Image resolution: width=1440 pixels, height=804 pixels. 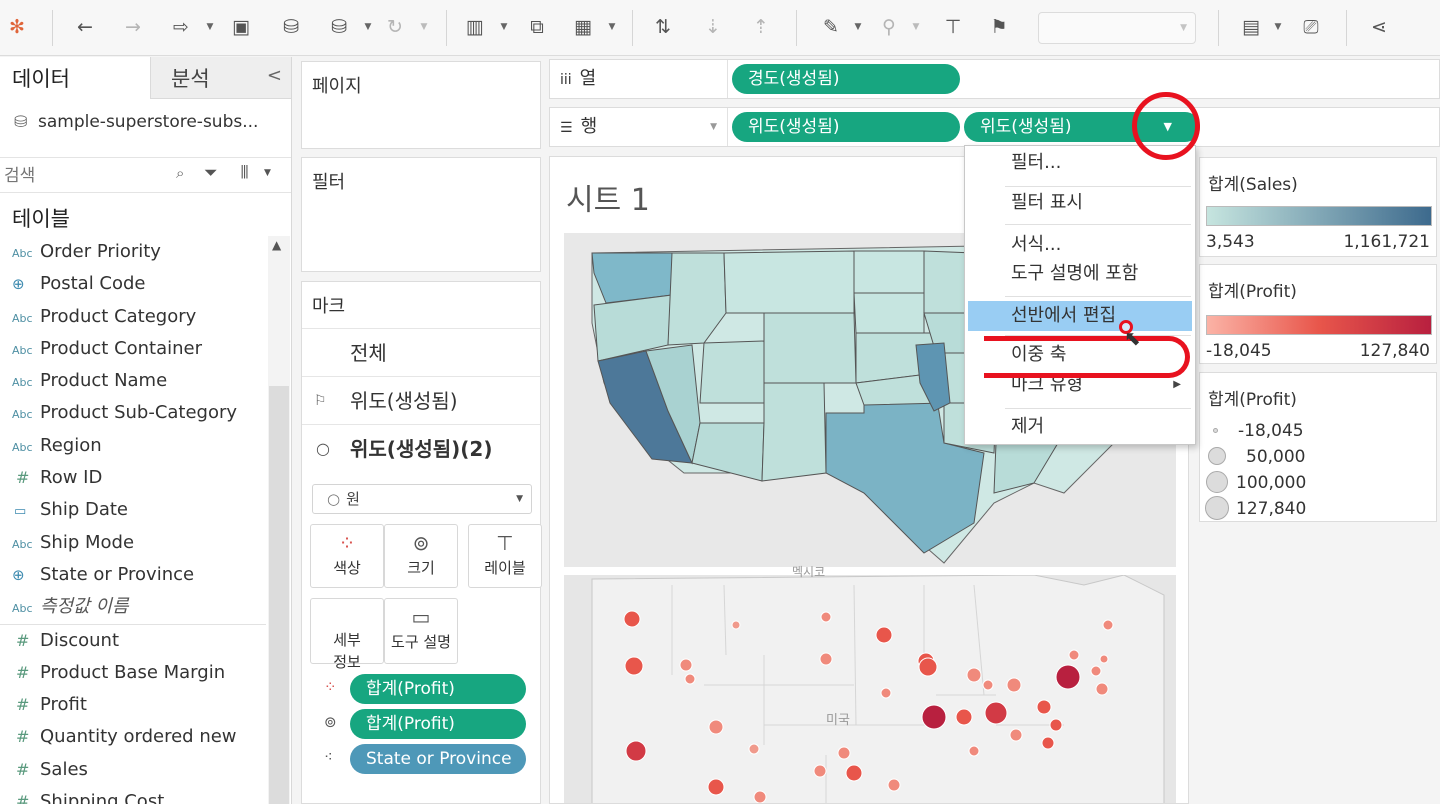 I want to click on measure-item: # Profit, so click(x=133, y=705).